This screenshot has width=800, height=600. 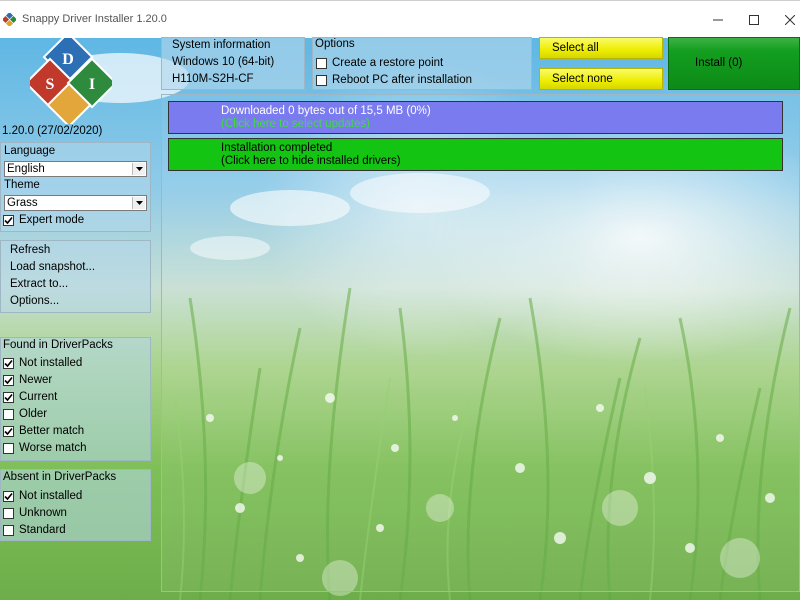 I want to click on filter-label: Older, so click(x=33, y=414).